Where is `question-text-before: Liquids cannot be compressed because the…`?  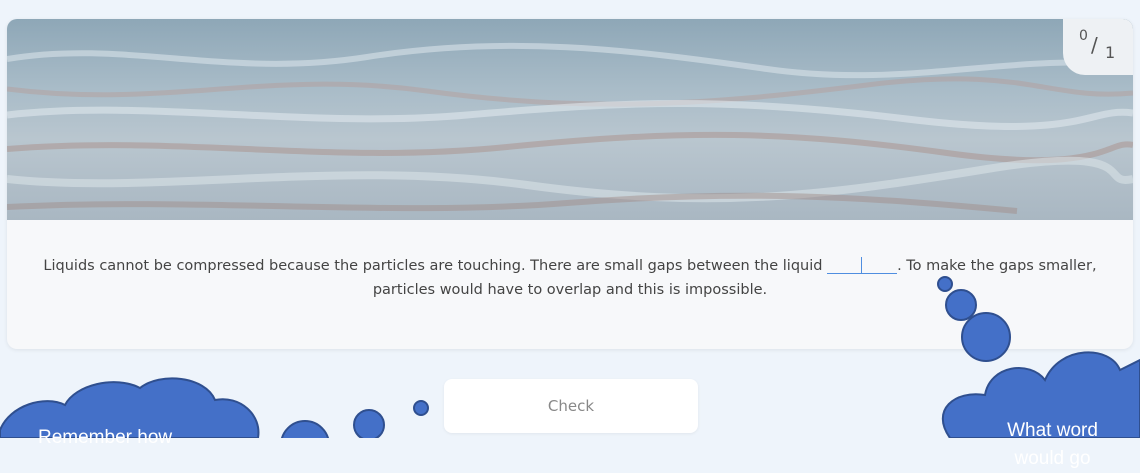
question-text-before: Liquids cannot be compressed because the… is located at coordinates (433, 266).